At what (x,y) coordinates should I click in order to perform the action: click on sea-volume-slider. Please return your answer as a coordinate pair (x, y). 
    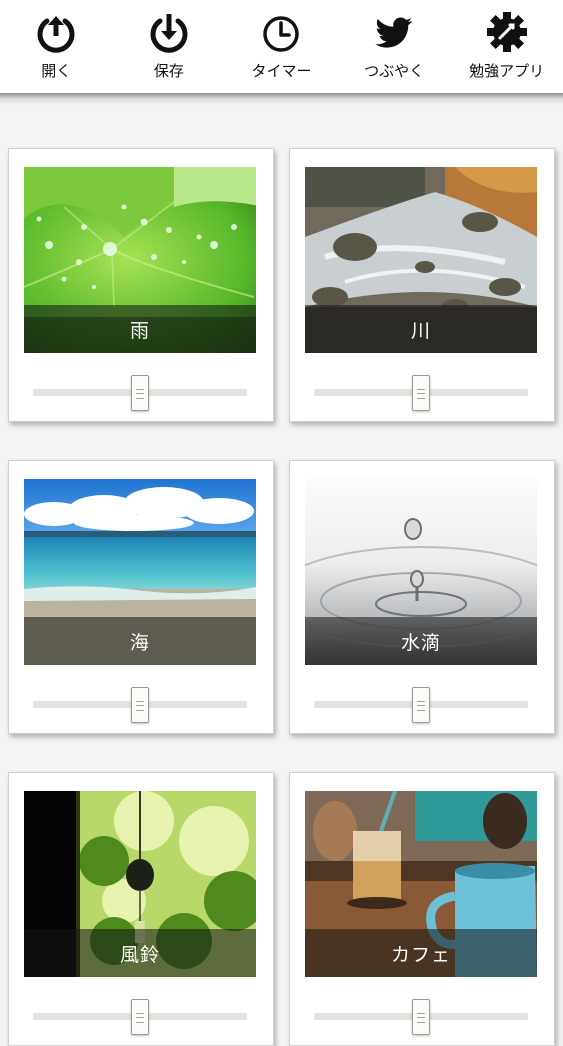
    Looking at the image, I should click on (140, 705).